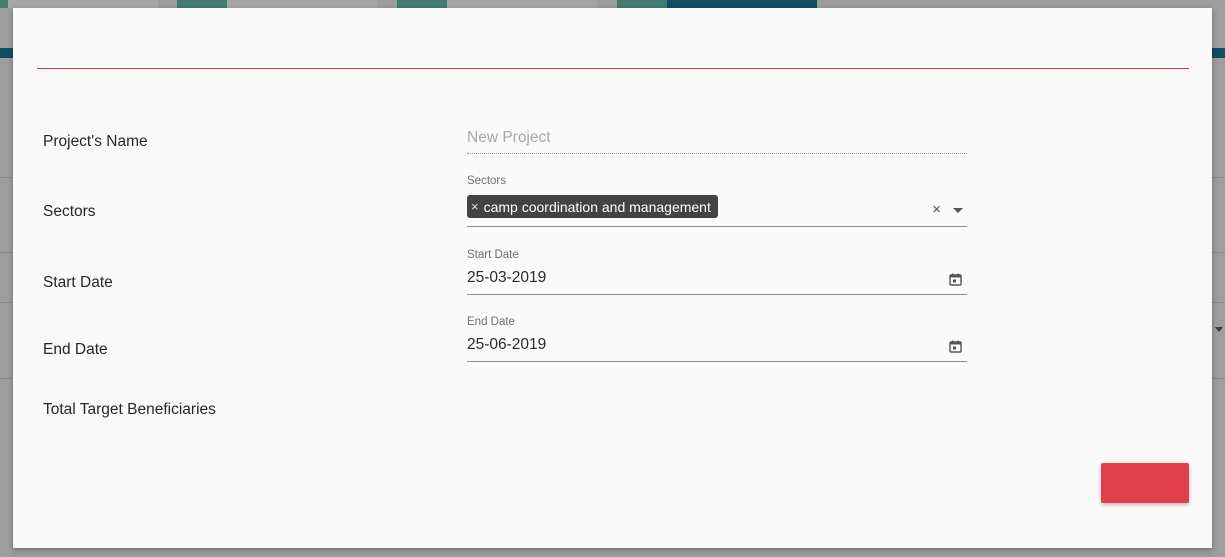 The width and height of the screenshot is (1225, 557). What do you see at coordinates (613, 68) in the screenshot?
I see `modal-header-divider` at bounding box center [613, 68].